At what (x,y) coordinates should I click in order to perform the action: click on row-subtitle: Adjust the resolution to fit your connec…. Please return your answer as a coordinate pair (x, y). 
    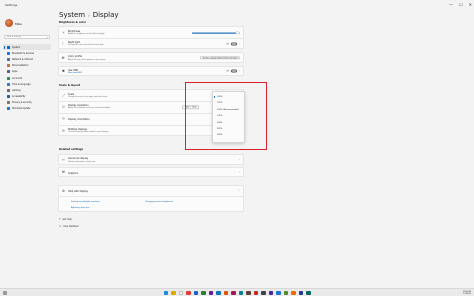
    Looking at the image, I should click on (89, 108).